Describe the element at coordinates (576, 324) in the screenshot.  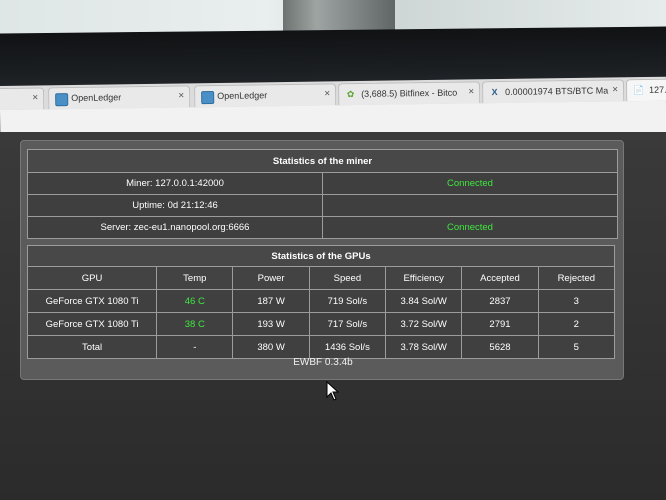
I see `gpu-rejected: 2` at that location.